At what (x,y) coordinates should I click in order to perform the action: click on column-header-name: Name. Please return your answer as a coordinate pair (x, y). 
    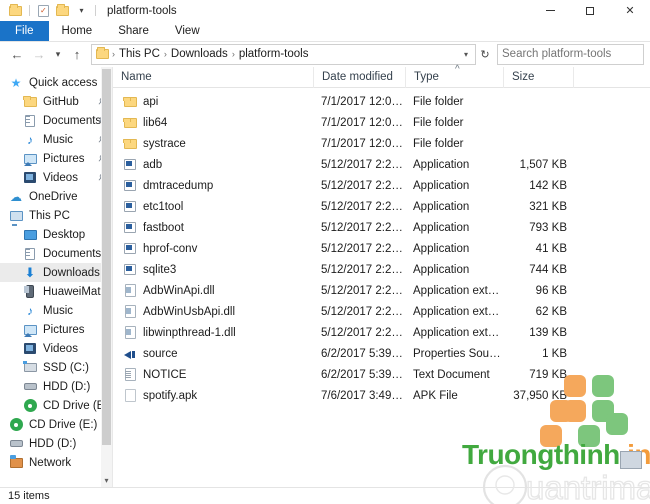
    Looking at the image, I should click on (213, 77).